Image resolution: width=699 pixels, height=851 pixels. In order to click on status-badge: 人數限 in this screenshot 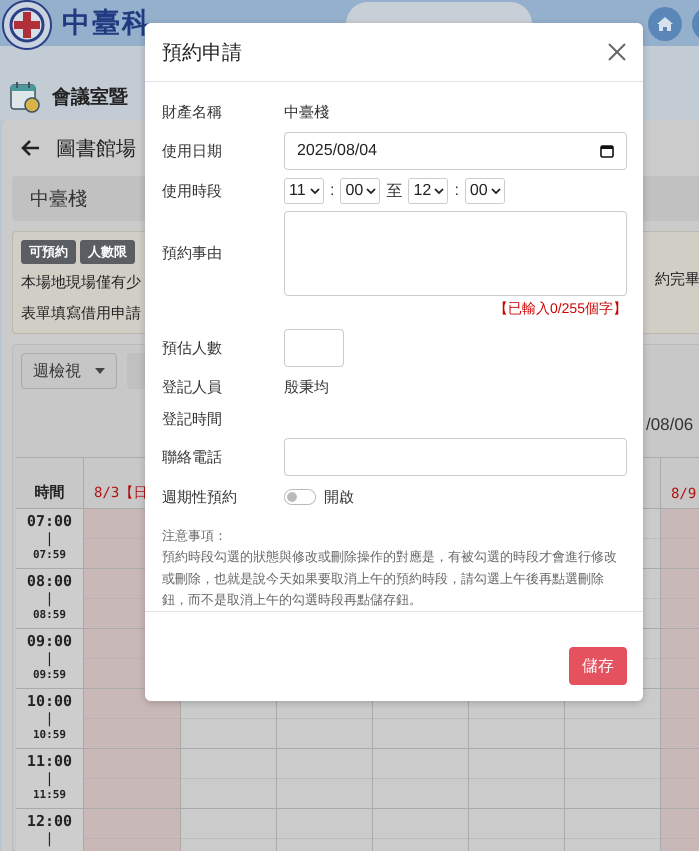, I will do `click(107, 252)`.